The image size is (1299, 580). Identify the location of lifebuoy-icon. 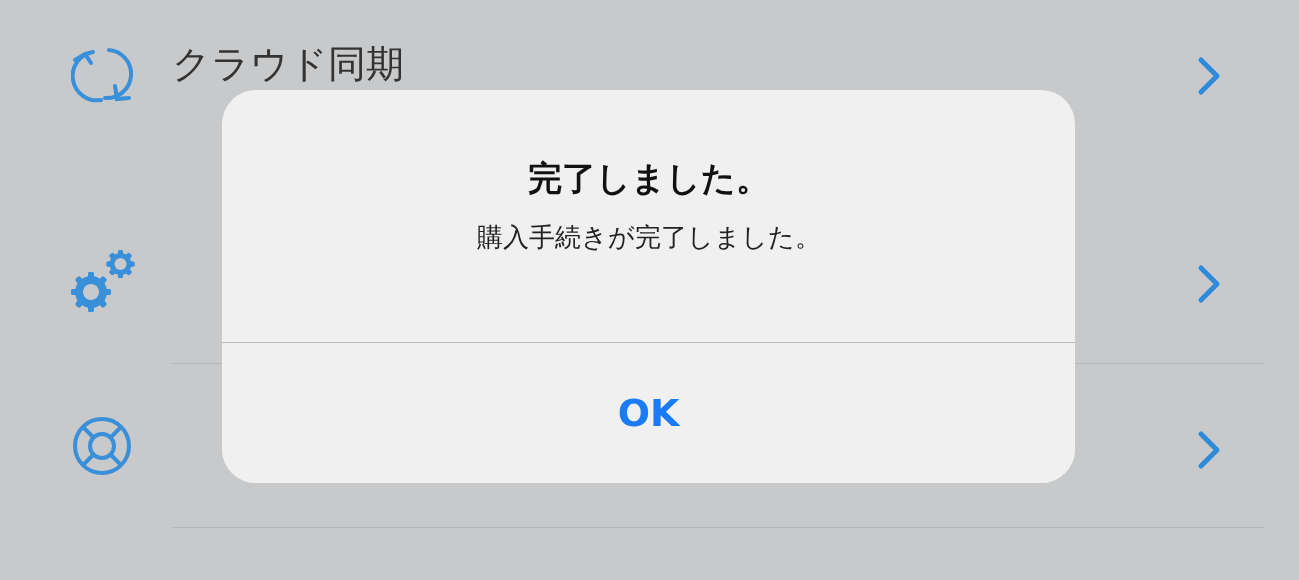
(102, 446).